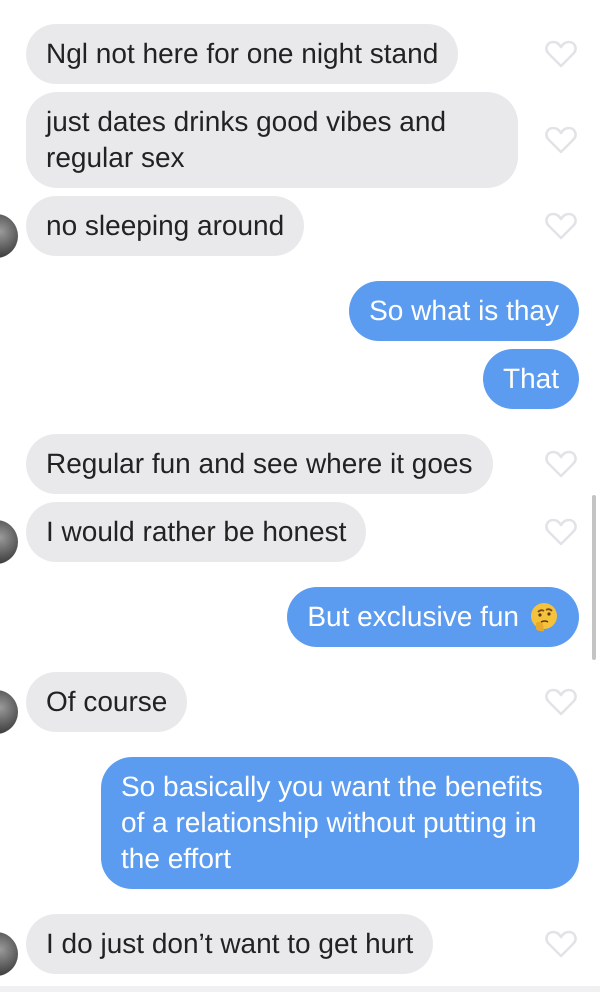 Image resolution: width=600 pixels, height=992 pixels. What do you see at coordinates (594, 577) in the screenshot?
I see `scrollbar` at bounding box center [594, 577].